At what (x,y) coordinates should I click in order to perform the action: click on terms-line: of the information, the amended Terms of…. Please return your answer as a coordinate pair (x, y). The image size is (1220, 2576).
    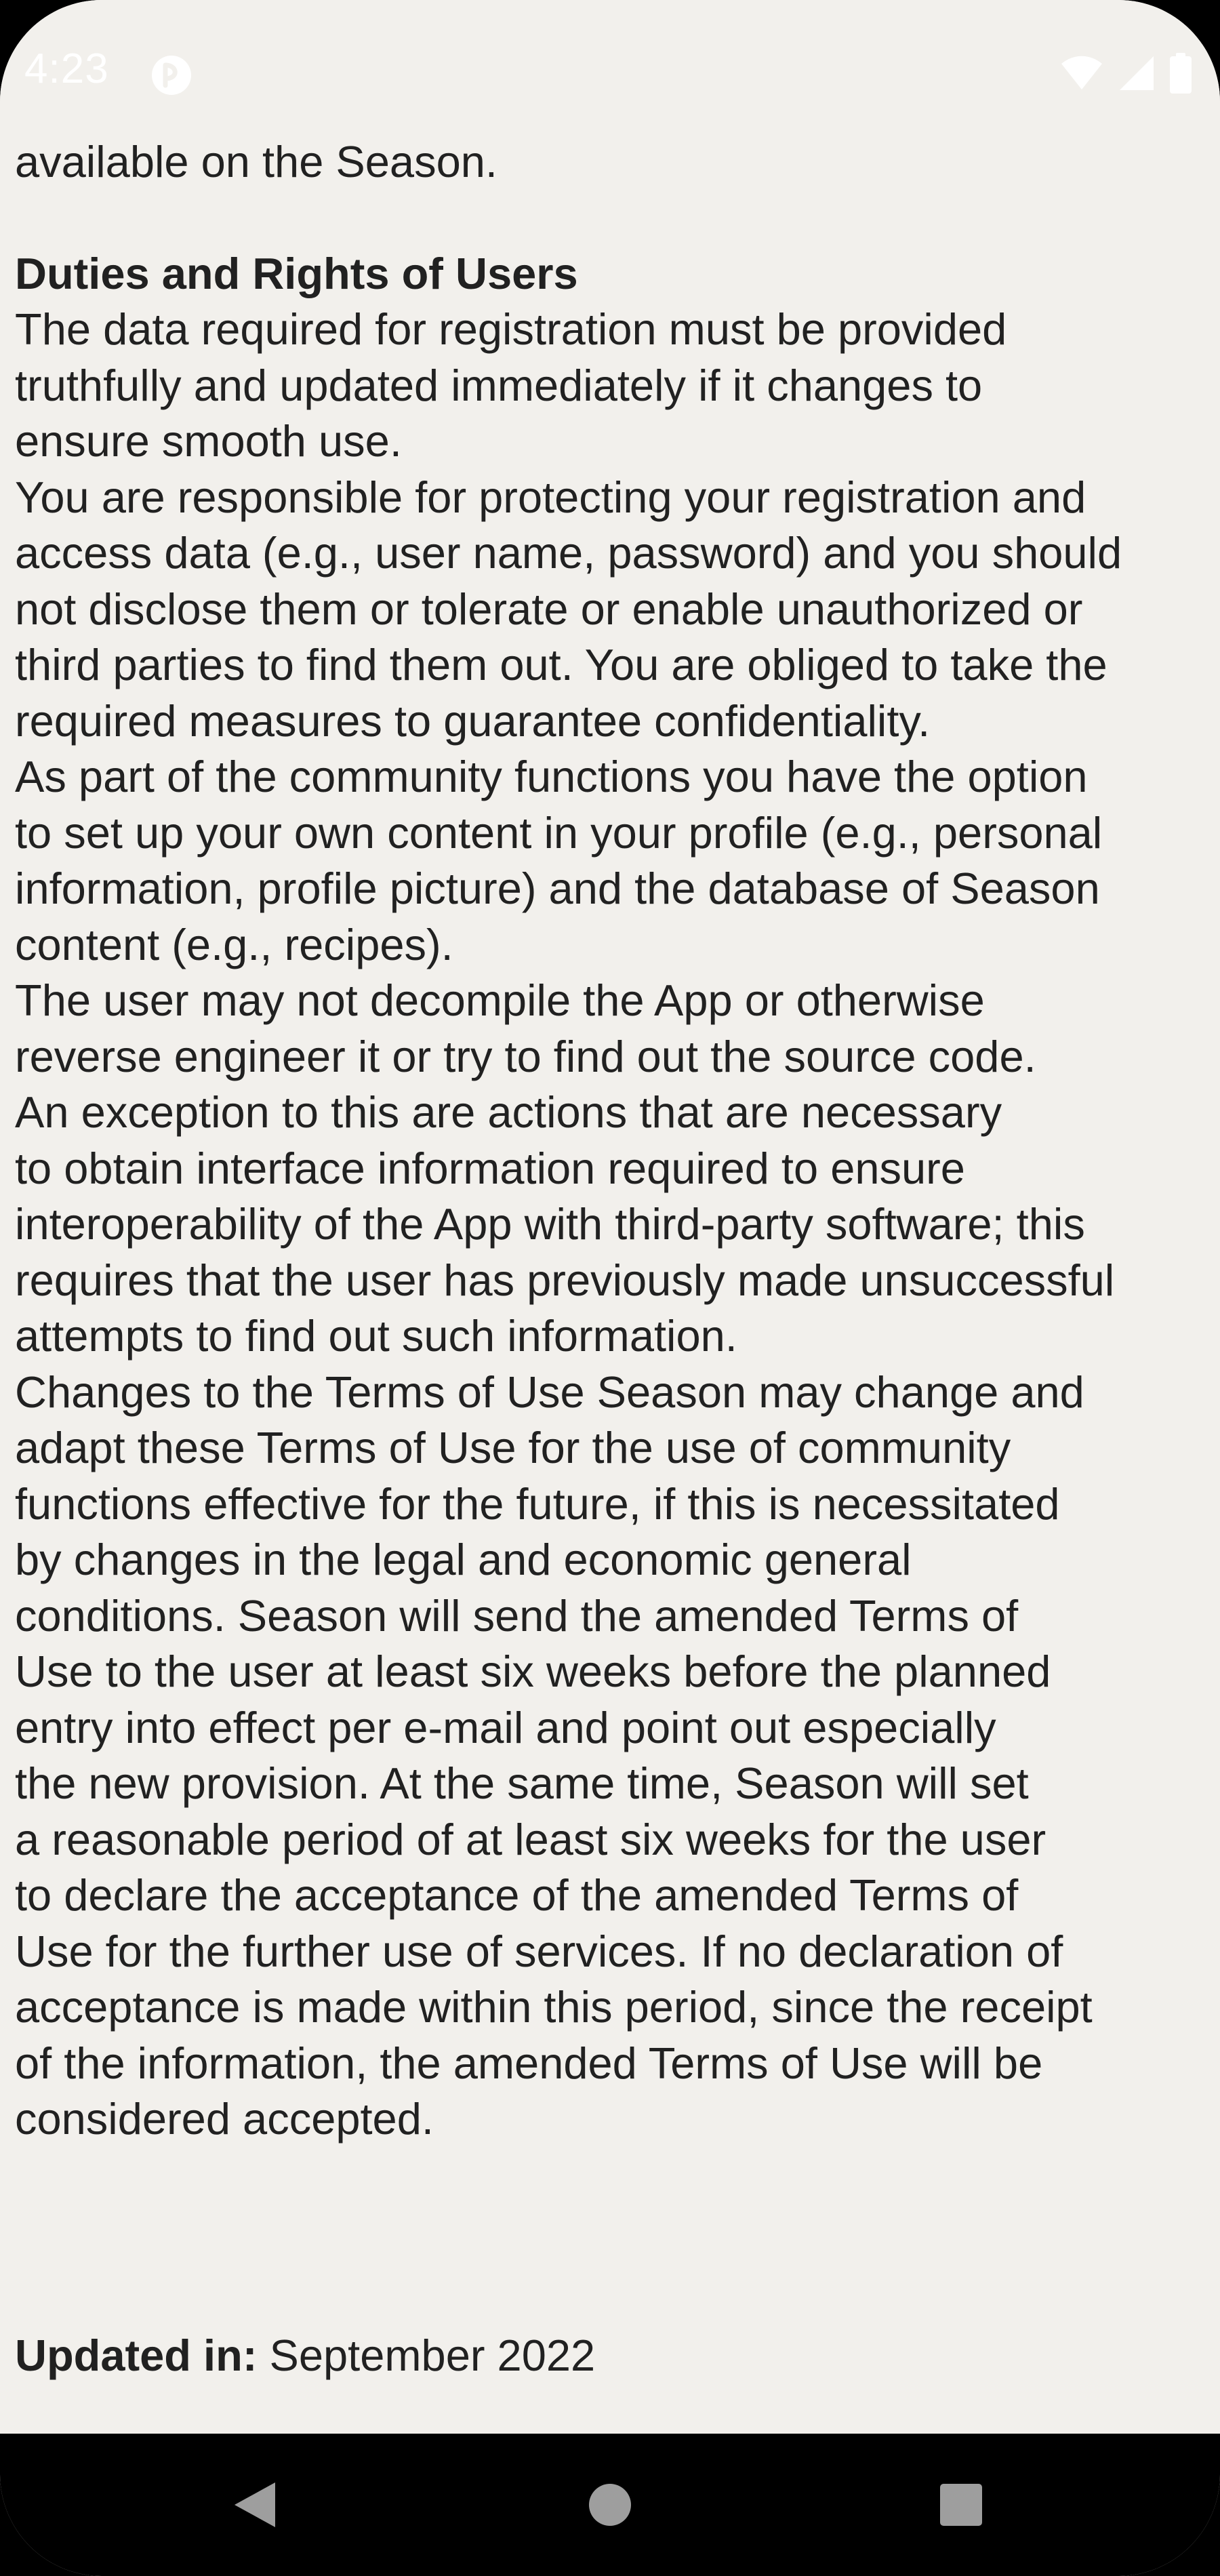
    Looking at the image, I should click on (529, 2063).